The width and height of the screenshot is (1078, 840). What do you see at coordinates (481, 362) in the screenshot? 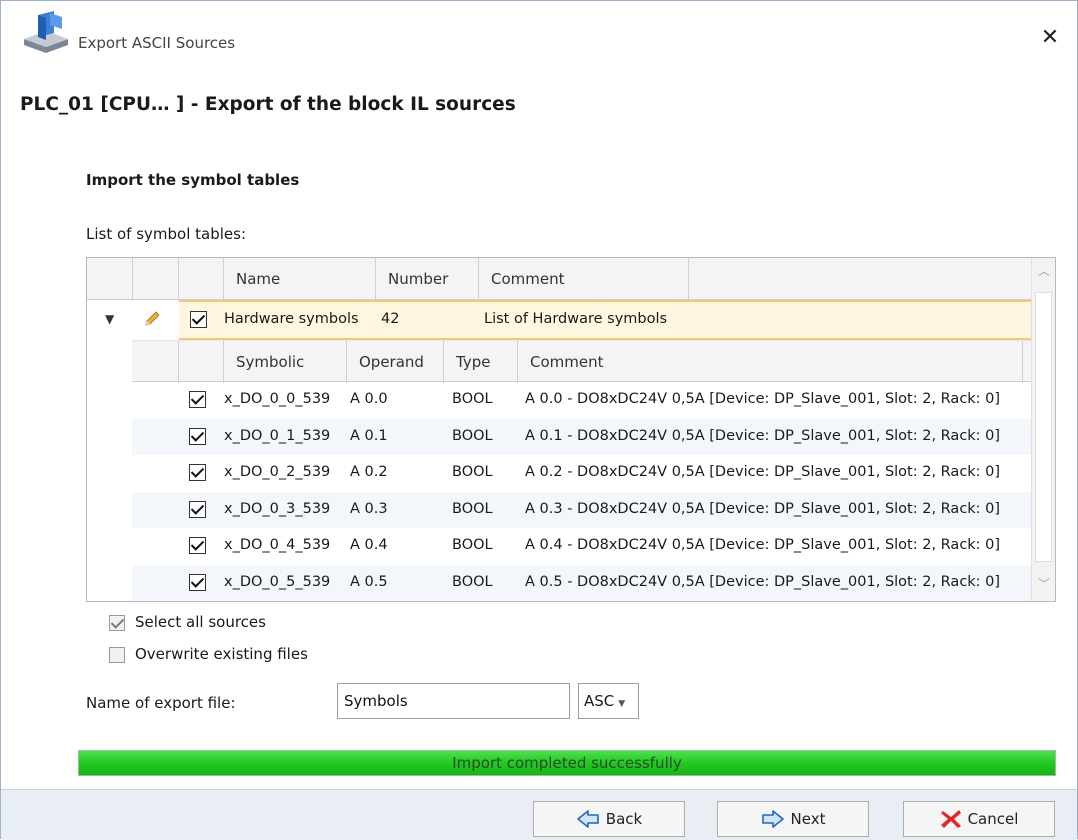
I see `column-header-type: Type` at bounding box center [481, 362].